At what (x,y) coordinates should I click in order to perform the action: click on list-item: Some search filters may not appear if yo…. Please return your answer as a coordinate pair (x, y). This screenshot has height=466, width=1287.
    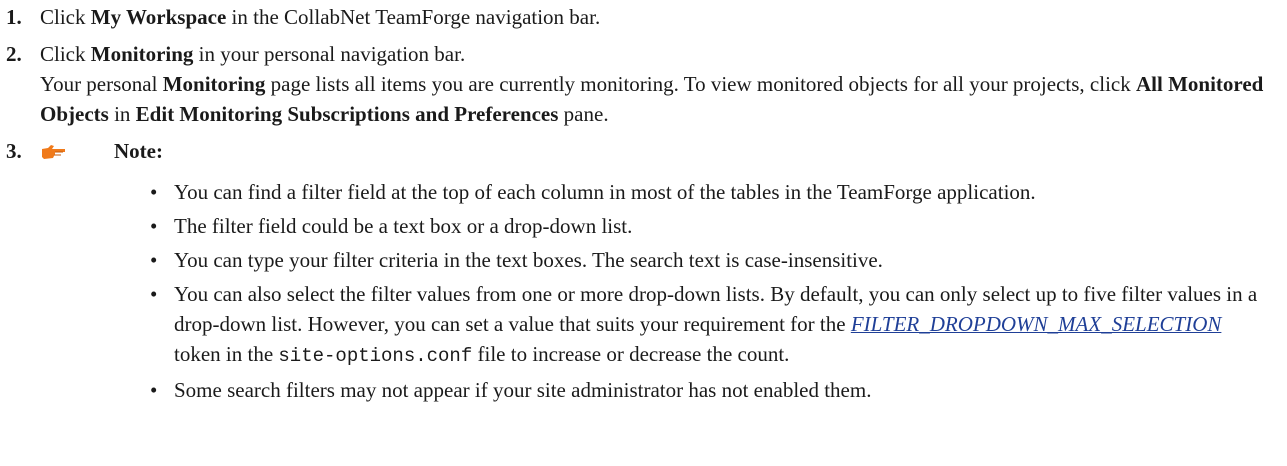
    Looking at the image, I should click on (718, 390).